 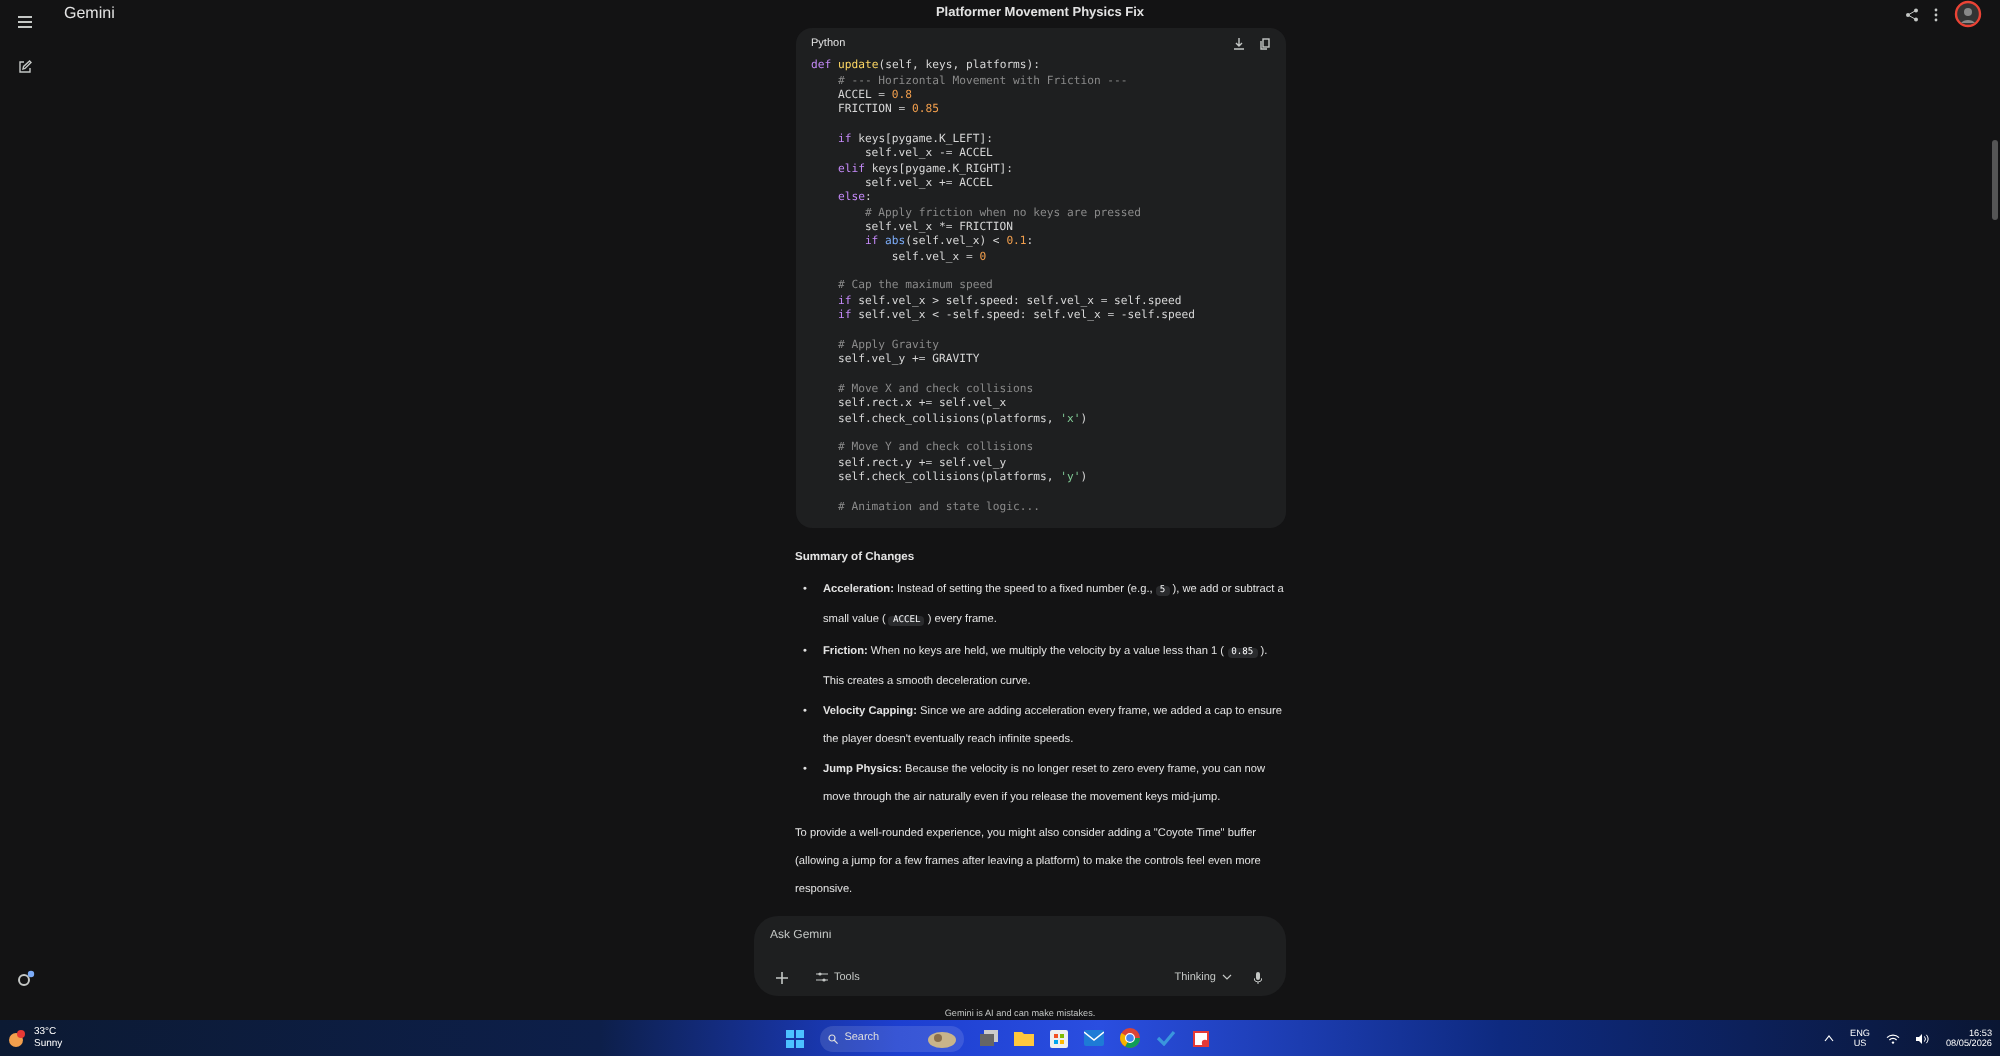 What do you see at coordinates (989, 1038) in the screenshot?
I see `task-view-icon` at bounding box center [989, 1038].